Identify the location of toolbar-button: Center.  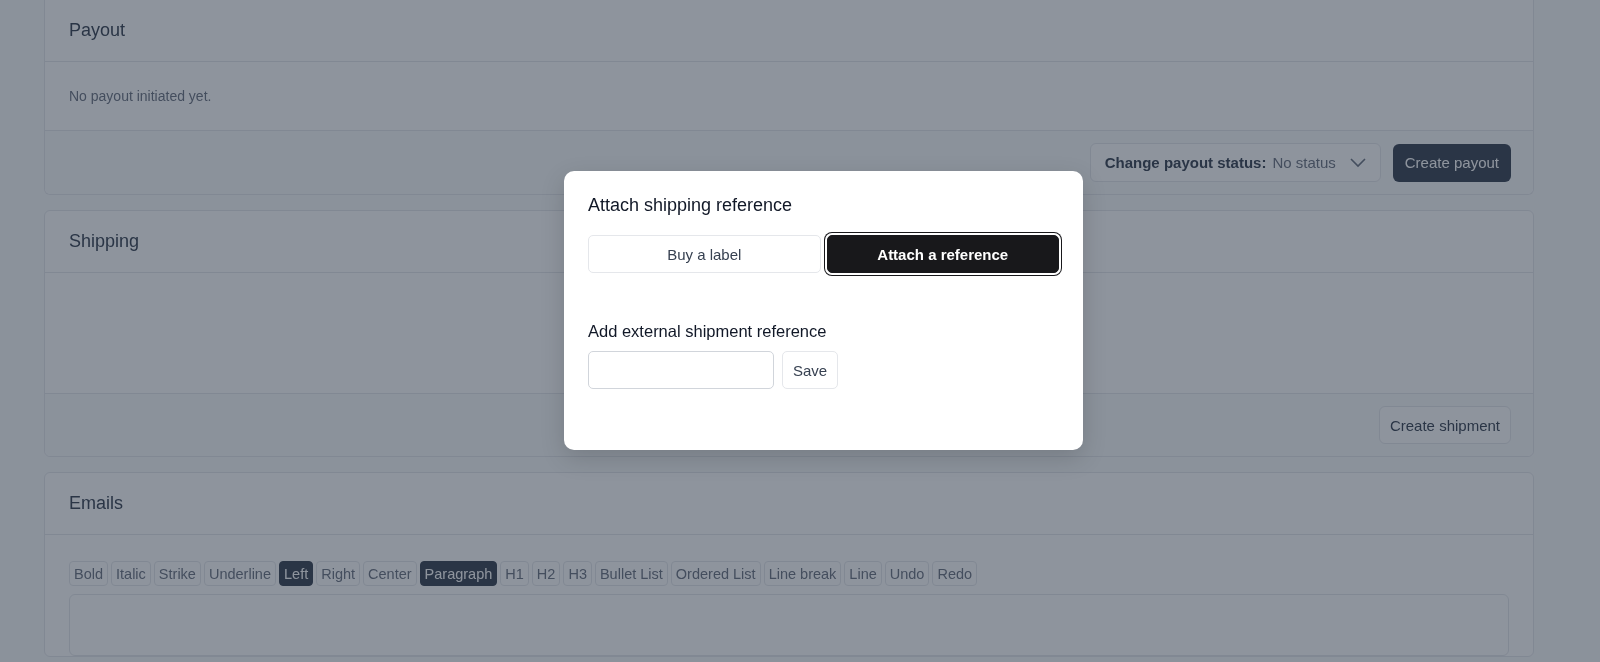
(390, 573).